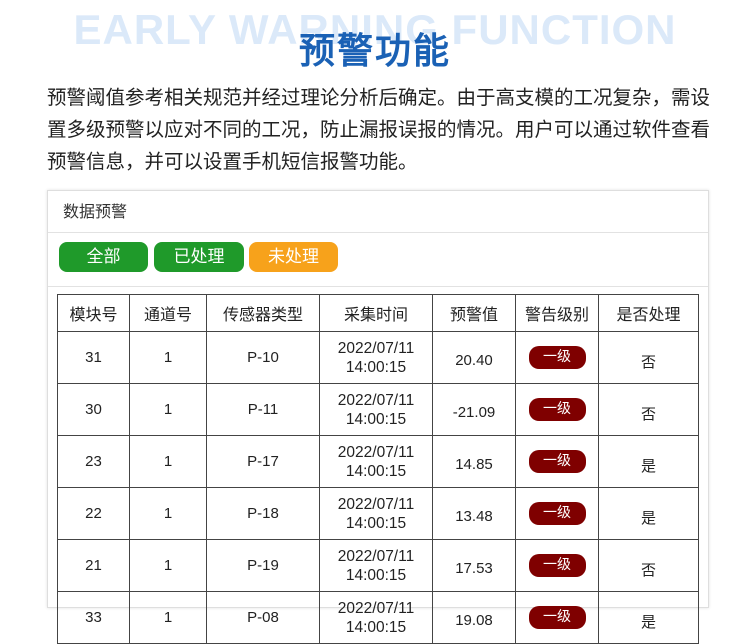 This screenshot has width=750, height=644. I want to click on table-row: 22 1 P-18 2022/07/11 14:00:15 13.48 一级 是, so click(378, 513).